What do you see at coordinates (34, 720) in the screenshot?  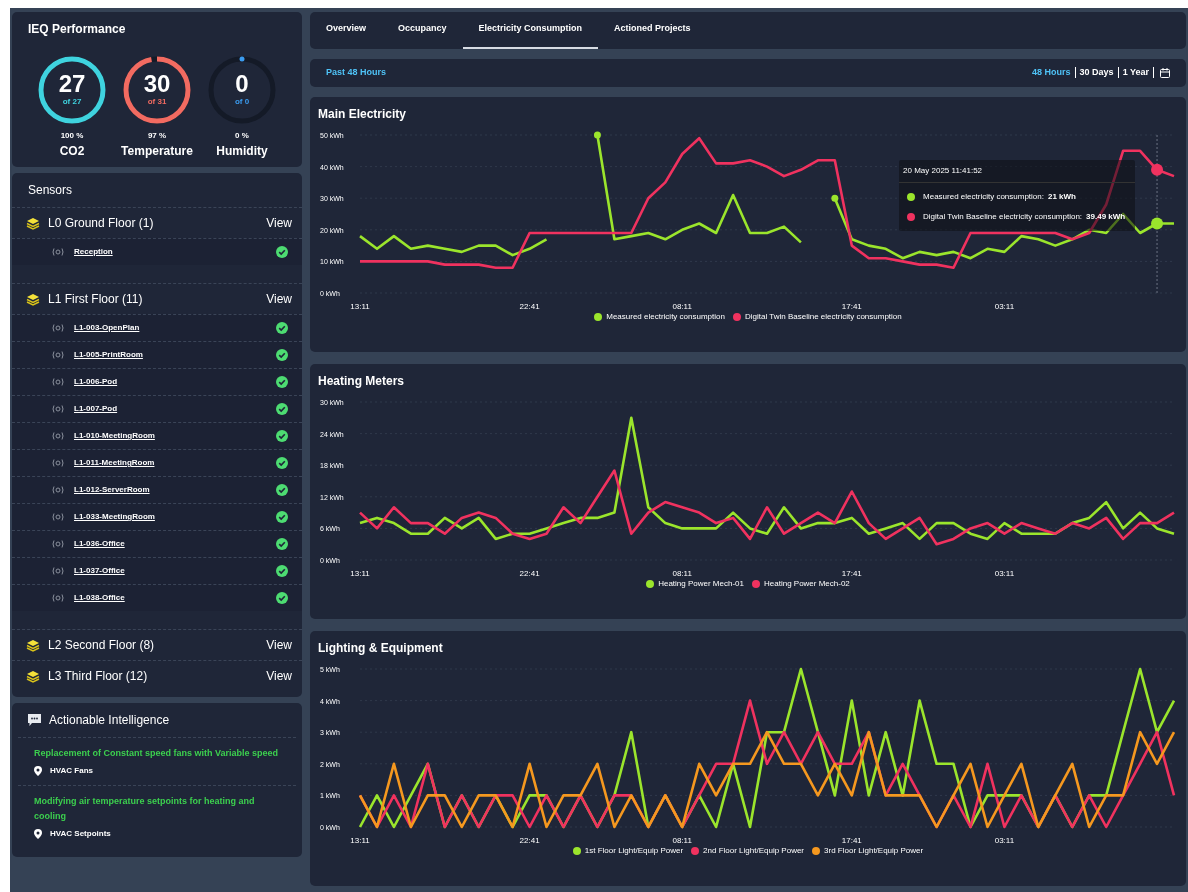 I see `chat-icon` at bounding box center [34, 720].